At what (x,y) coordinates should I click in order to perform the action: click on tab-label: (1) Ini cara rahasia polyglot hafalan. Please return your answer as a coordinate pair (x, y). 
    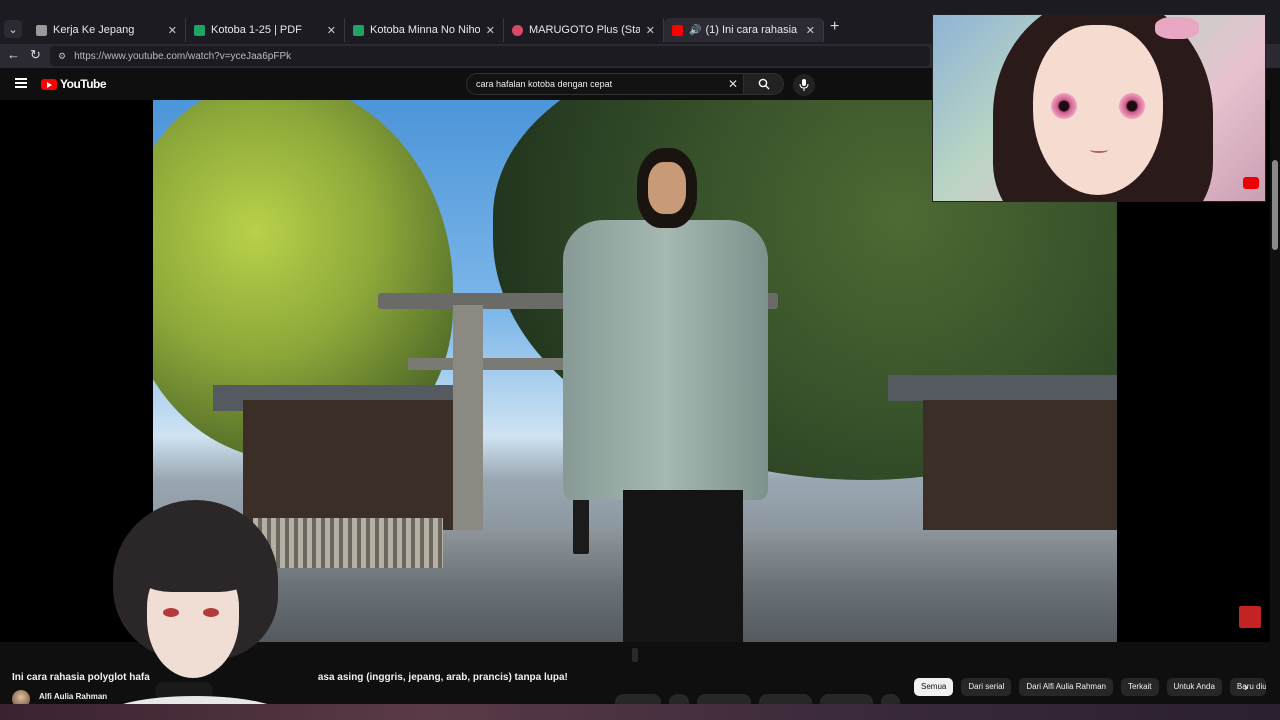
    Looking at the image, I should click on (752, 30).